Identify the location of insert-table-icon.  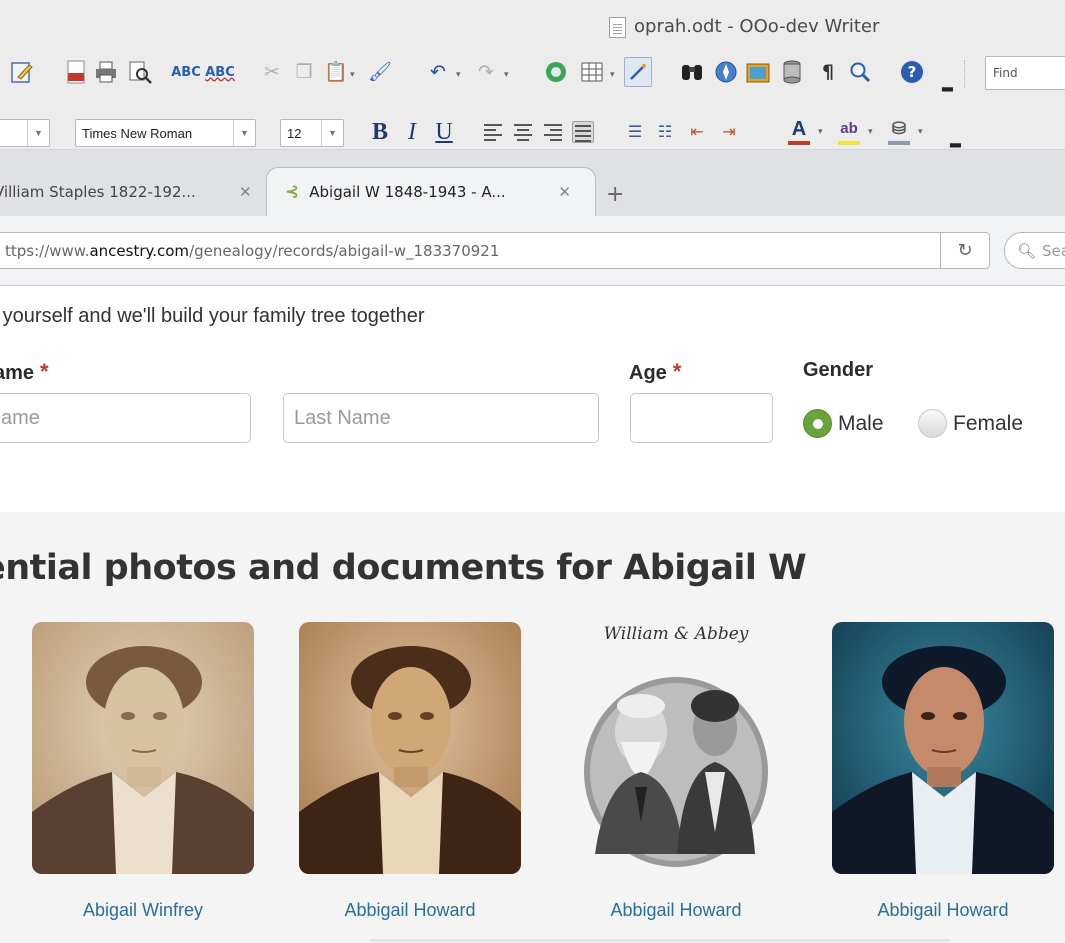
(592, 72).